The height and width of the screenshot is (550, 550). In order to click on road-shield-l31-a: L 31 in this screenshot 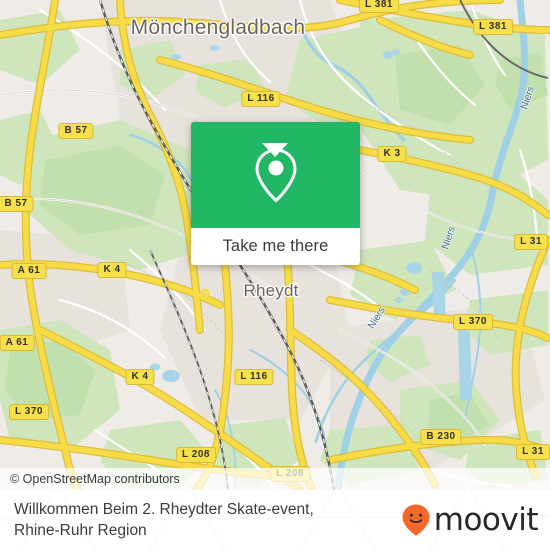, I will do `click(531, 242)`.